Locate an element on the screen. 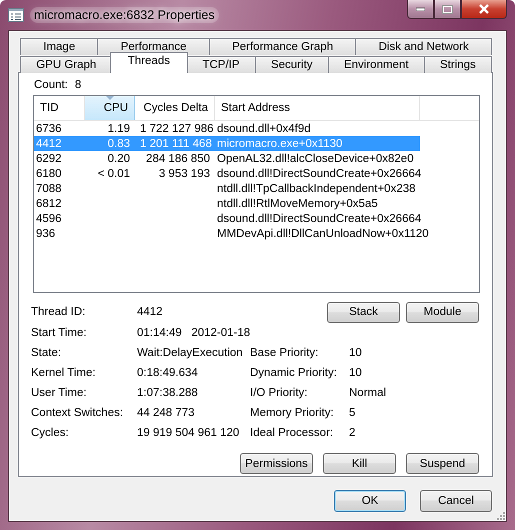  close-button is located at coordinates (484, 9).